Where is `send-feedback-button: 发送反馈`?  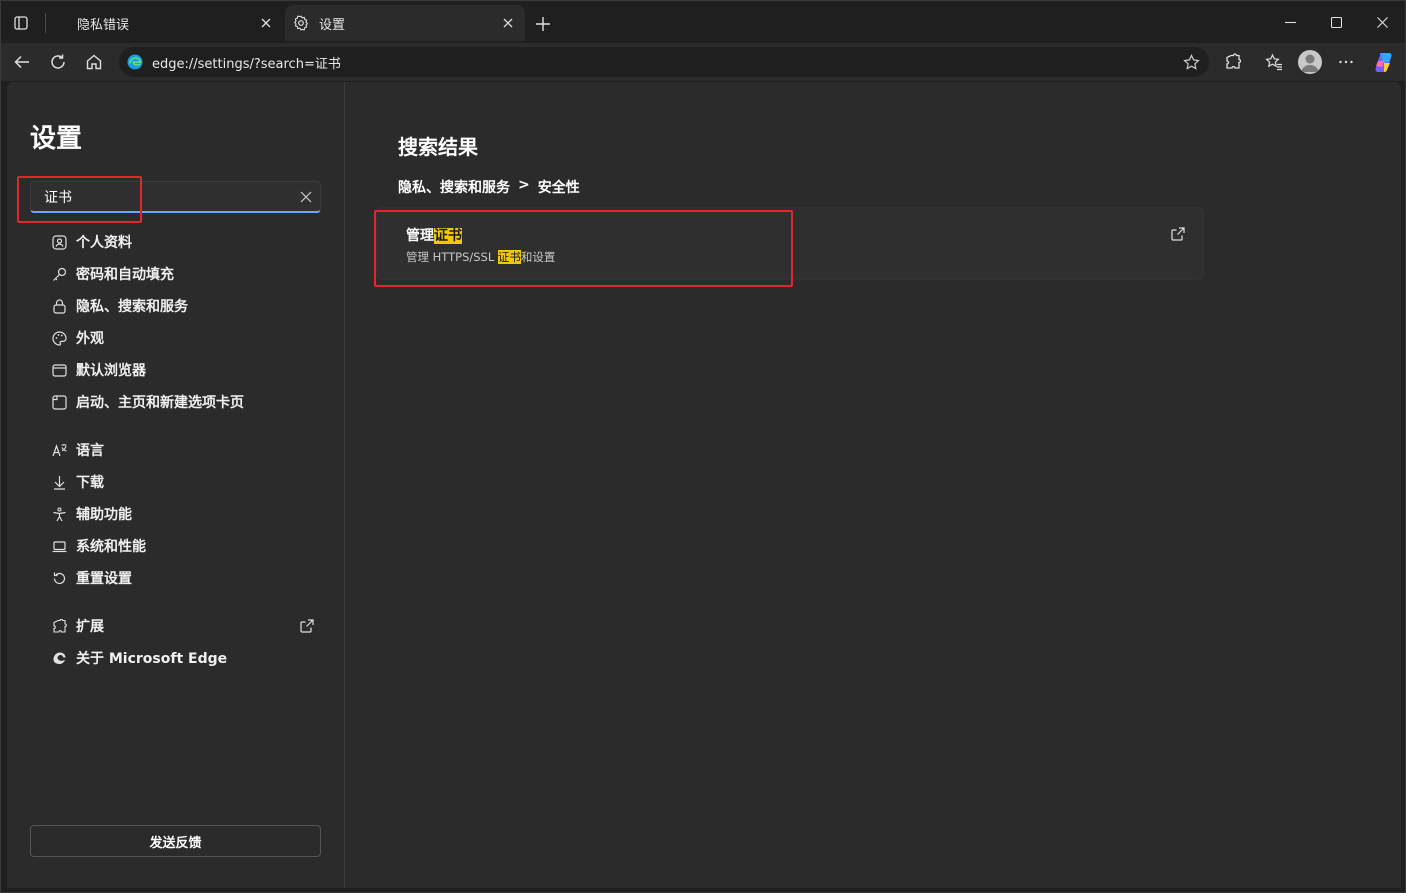
send-feedback-button: 发送反馈 is located at coordinates (175, 841).